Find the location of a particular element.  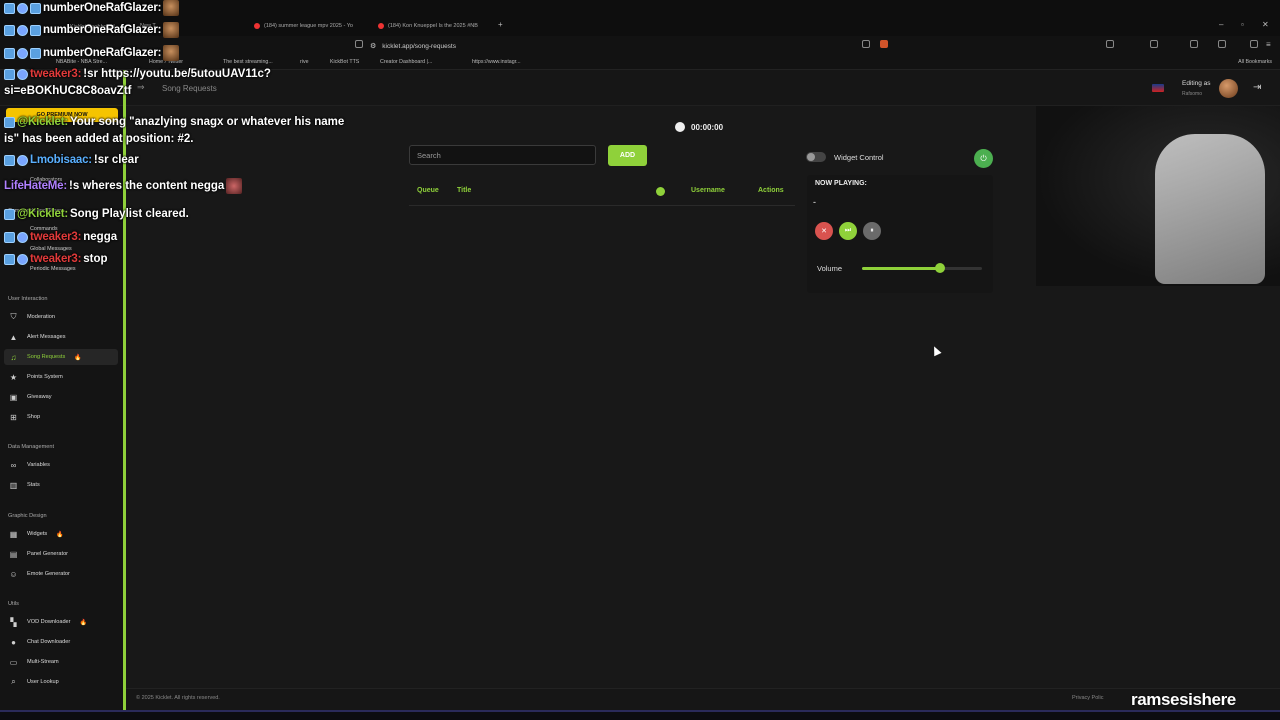

power-icon: ⏻ is located at coordinates (983, 158).